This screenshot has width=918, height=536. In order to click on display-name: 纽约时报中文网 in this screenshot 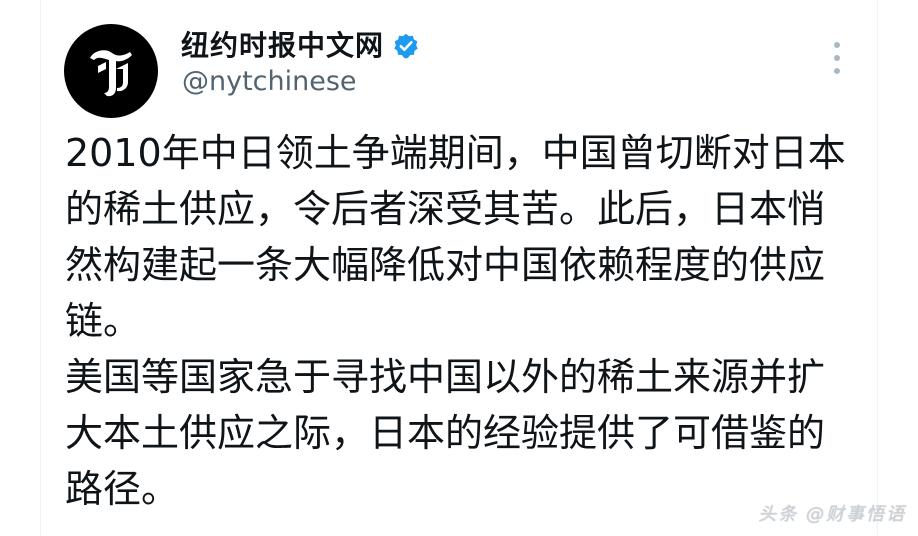, I will do `click(282, 46)`.